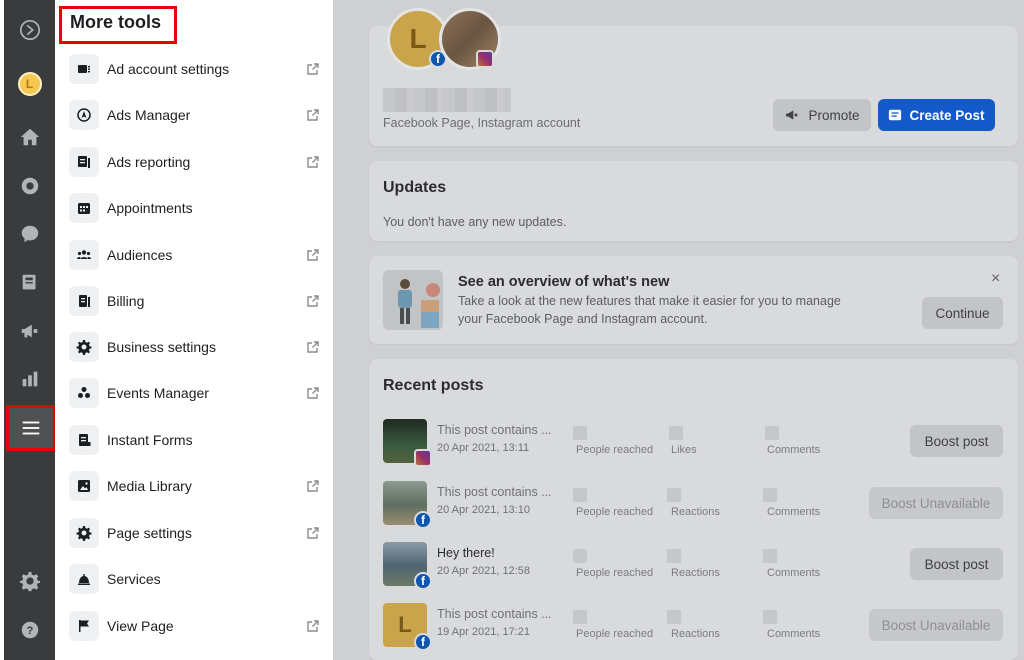 This screenshot has height=660, width=1024. What do you see at coordinates (84, 208) in the screenshot?
I see `calendar-icon` at bounding box center [84, 208].